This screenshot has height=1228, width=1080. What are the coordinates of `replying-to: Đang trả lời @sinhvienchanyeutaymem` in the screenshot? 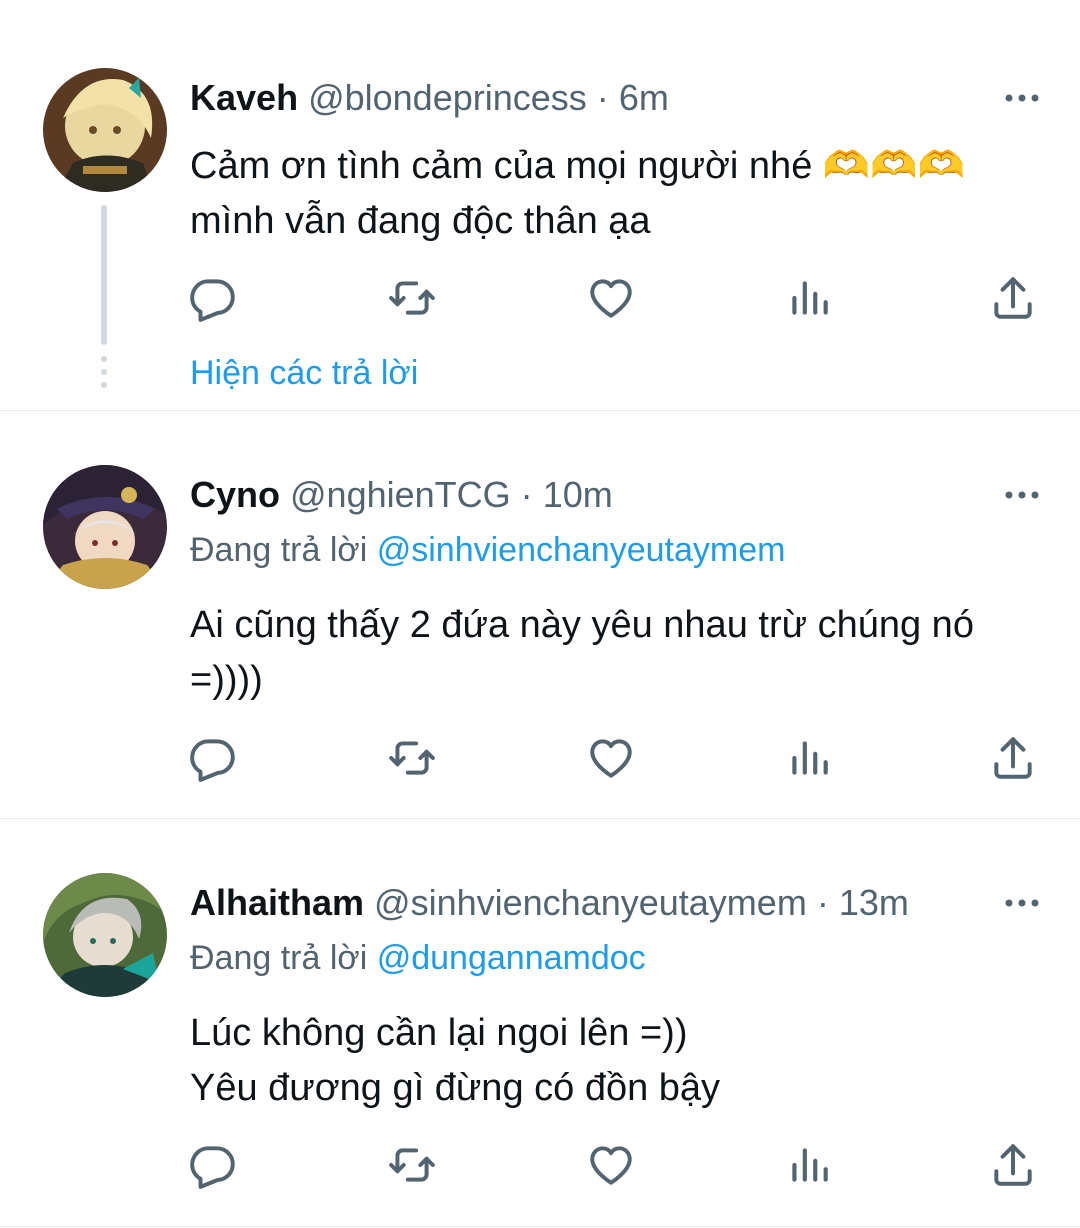 It's located at (487, 550).